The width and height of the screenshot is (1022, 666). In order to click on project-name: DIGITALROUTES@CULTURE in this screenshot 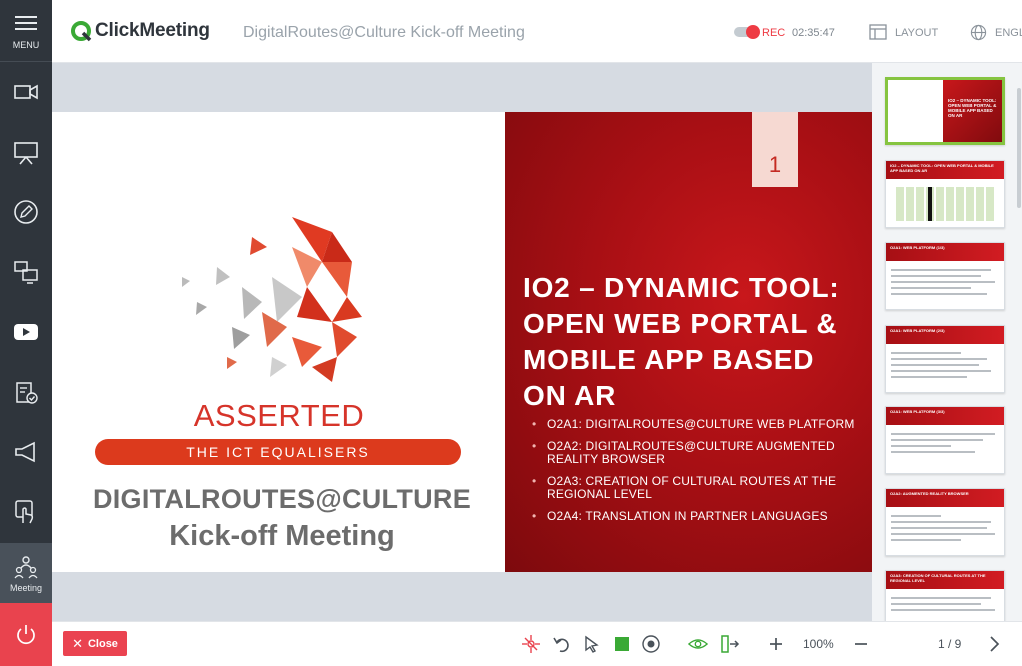, I will do `click(282, 499)`.